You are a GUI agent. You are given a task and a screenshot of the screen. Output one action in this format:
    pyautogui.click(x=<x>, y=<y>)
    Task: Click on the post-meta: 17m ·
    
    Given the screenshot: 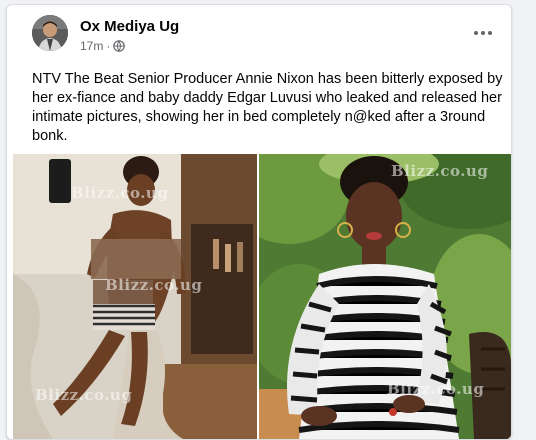 What is the action you would take?
    pyautogui.click(x=103, y=46)
    